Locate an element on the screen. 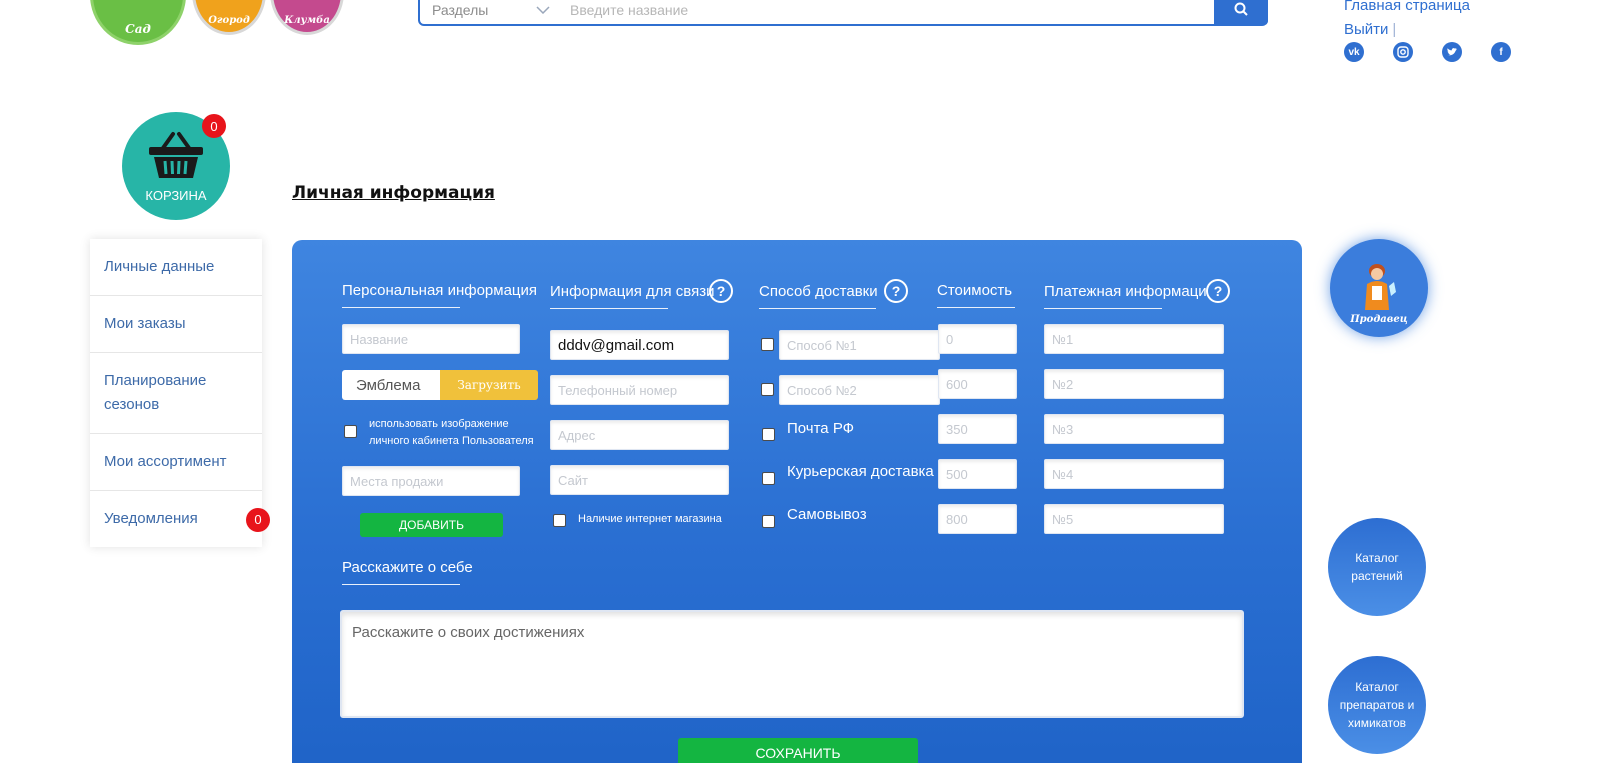 This screenshot has width=1608, height=763. catalog-plants-label: Каталог растений is located at coordinates (1377, 567).